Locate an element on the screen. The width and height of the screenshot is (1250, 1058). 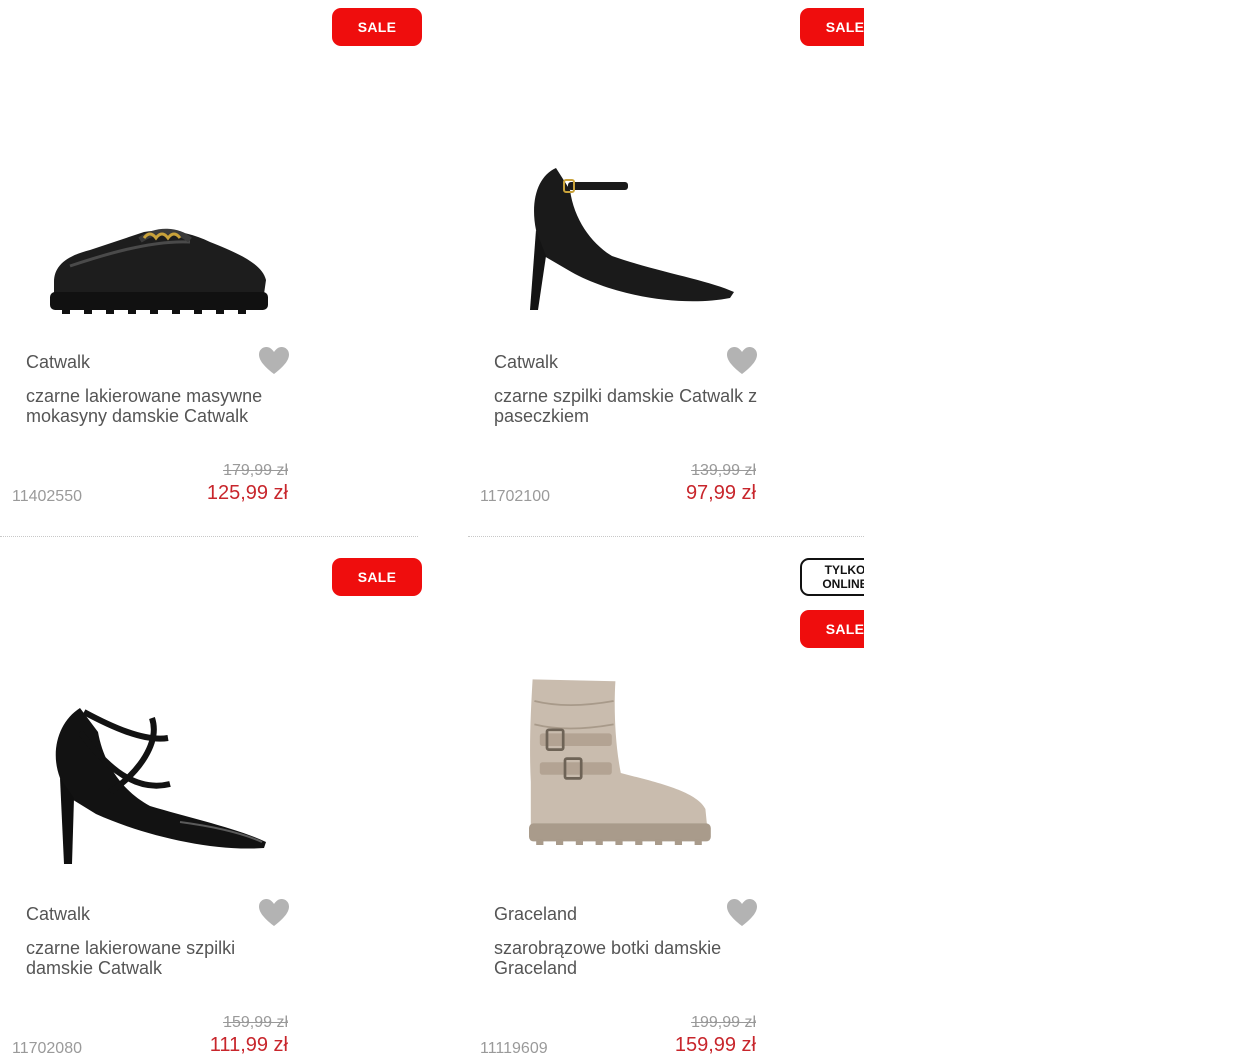
product-brand: Graceland is located at coordinates (536, 914).